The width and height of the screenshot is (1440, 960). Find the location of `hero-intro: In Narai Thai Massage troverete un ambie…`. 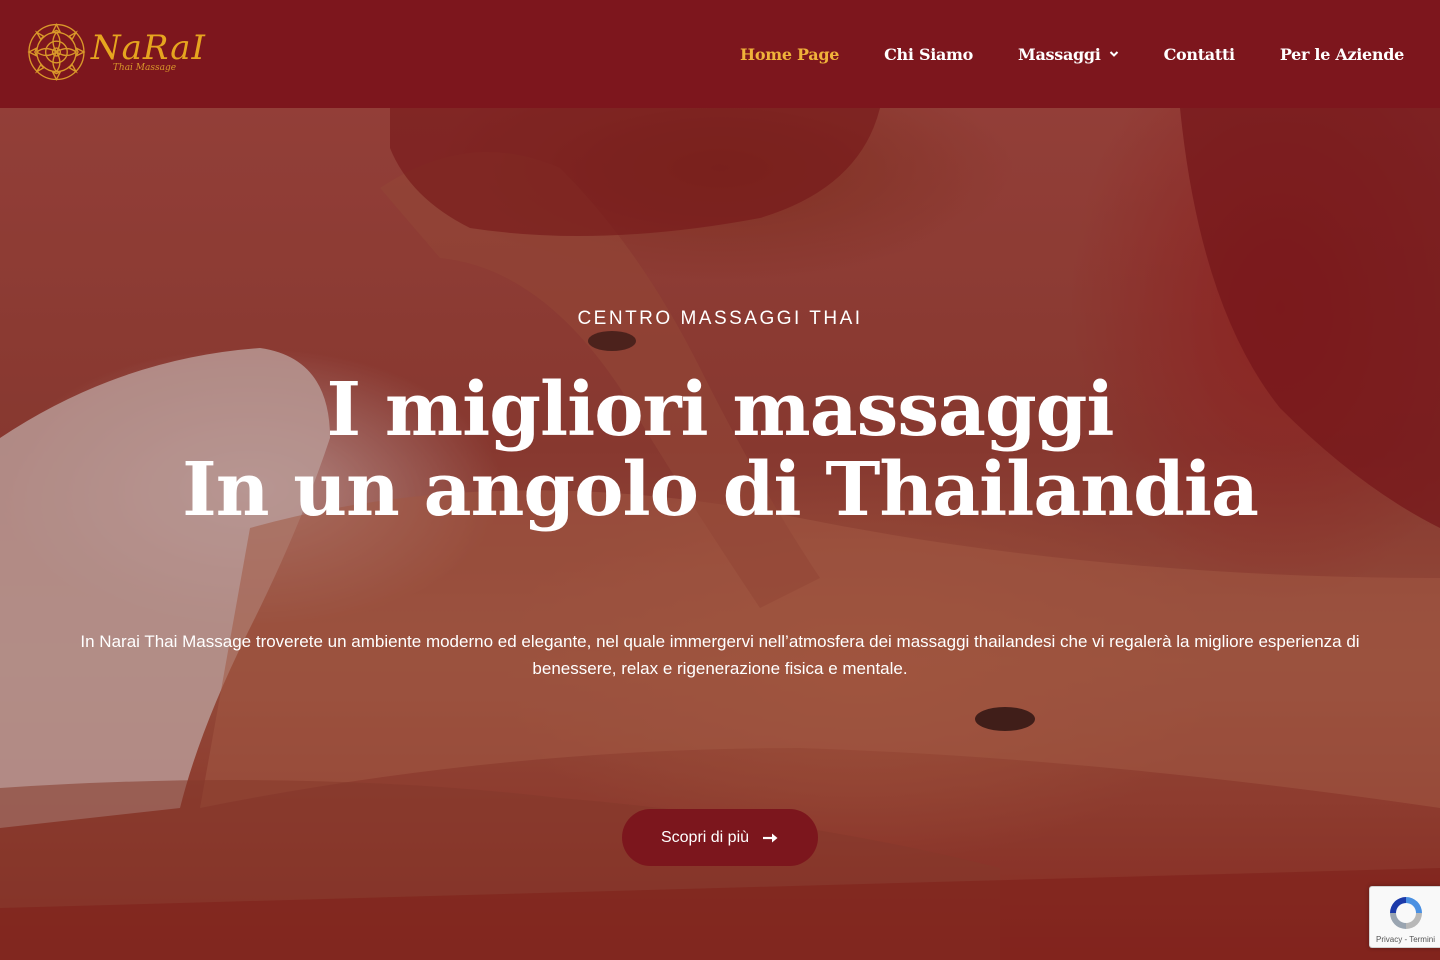

hero-intro: In Narai Thai Massage troverete un ambie… is located at coordinates (720, 655).